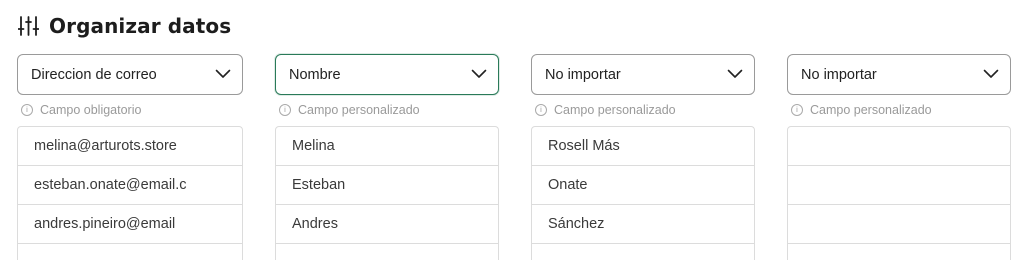 This screenshot has width=1033, height=260. Describe the element at coordinates (94, 74) in the screenshot. I see `field-select-value: Direccion de correo` at that location.